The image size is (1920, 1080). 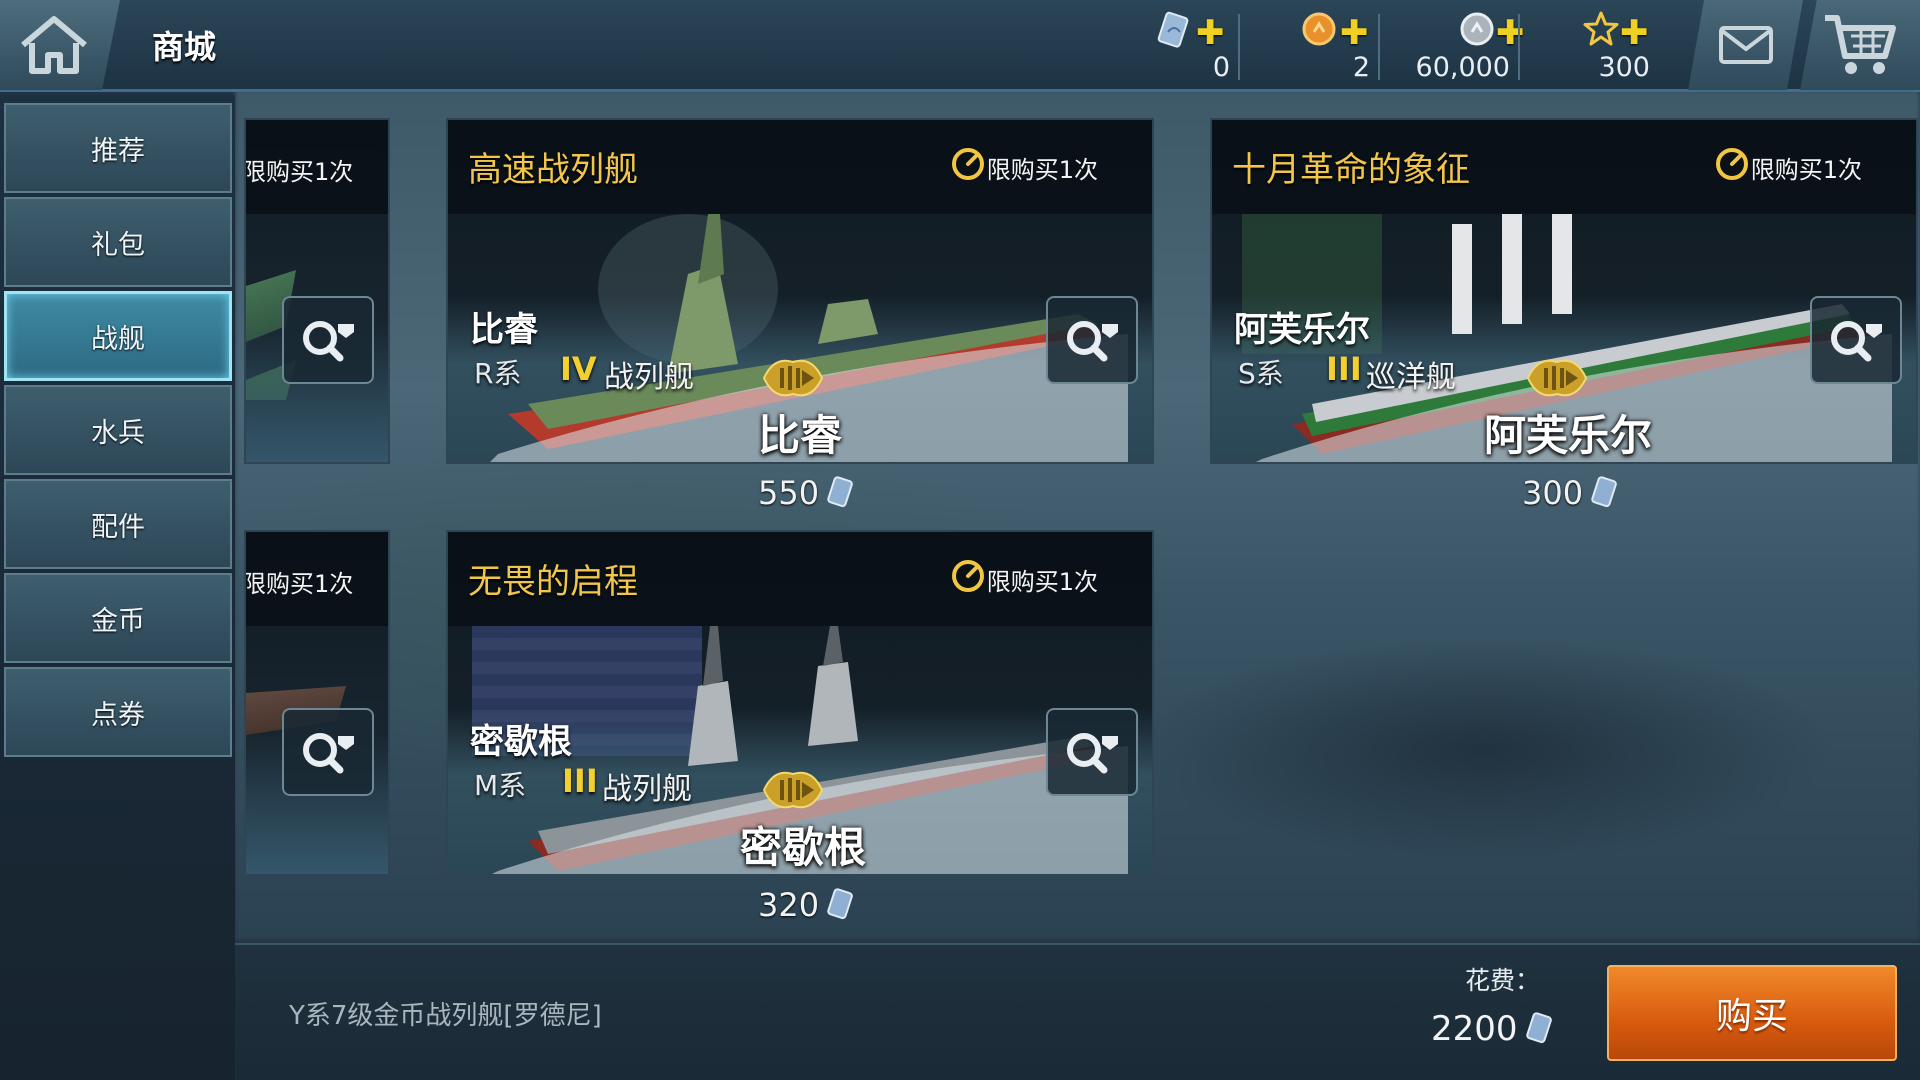 I want to click on ship-name-title: 比睿, so click(x=800, y=435).